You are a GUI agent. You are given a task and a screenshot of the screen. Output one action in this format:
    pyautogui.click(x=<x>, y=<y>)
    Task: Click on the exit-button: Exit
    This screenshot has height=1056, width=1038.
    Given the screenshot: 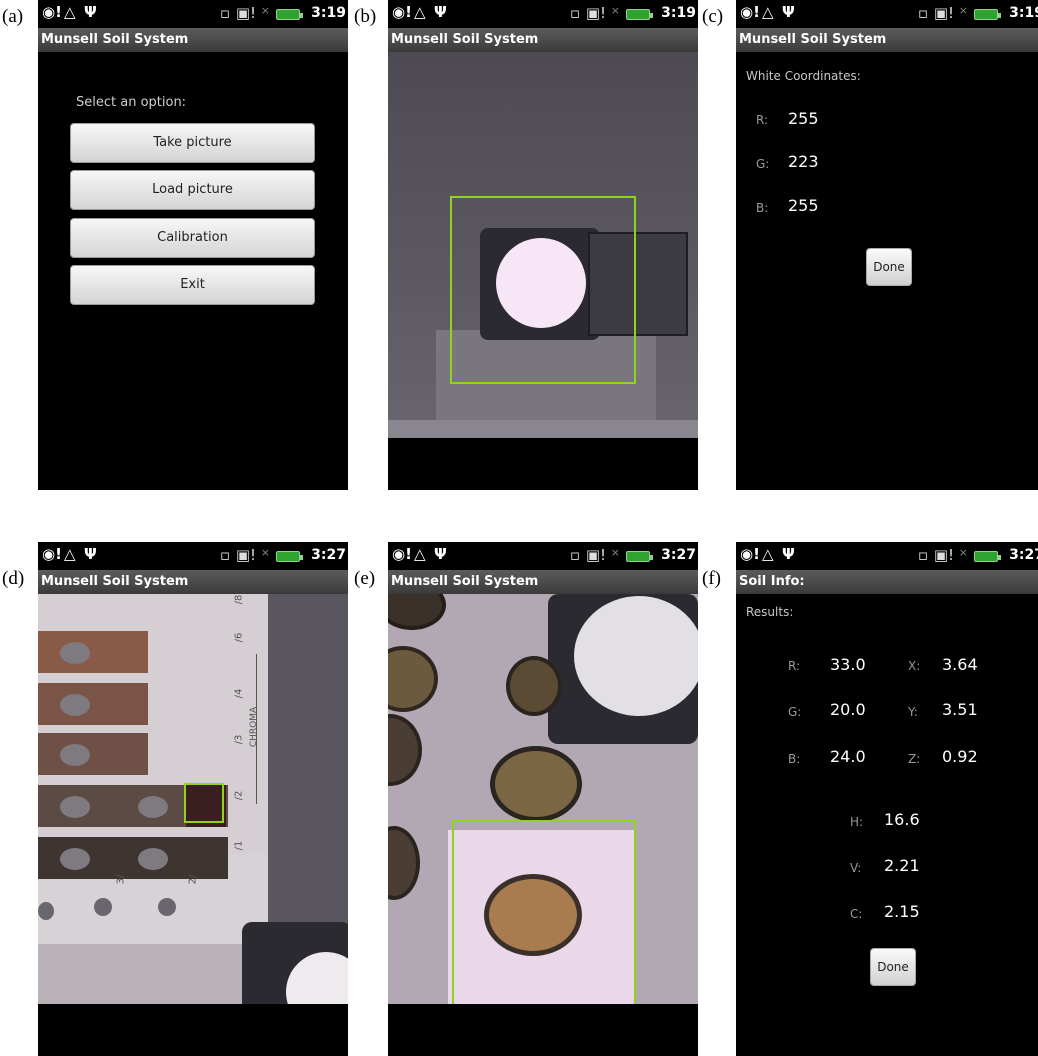 What is the action you would take?
    pyautogui.click(x=192, y=285)
    